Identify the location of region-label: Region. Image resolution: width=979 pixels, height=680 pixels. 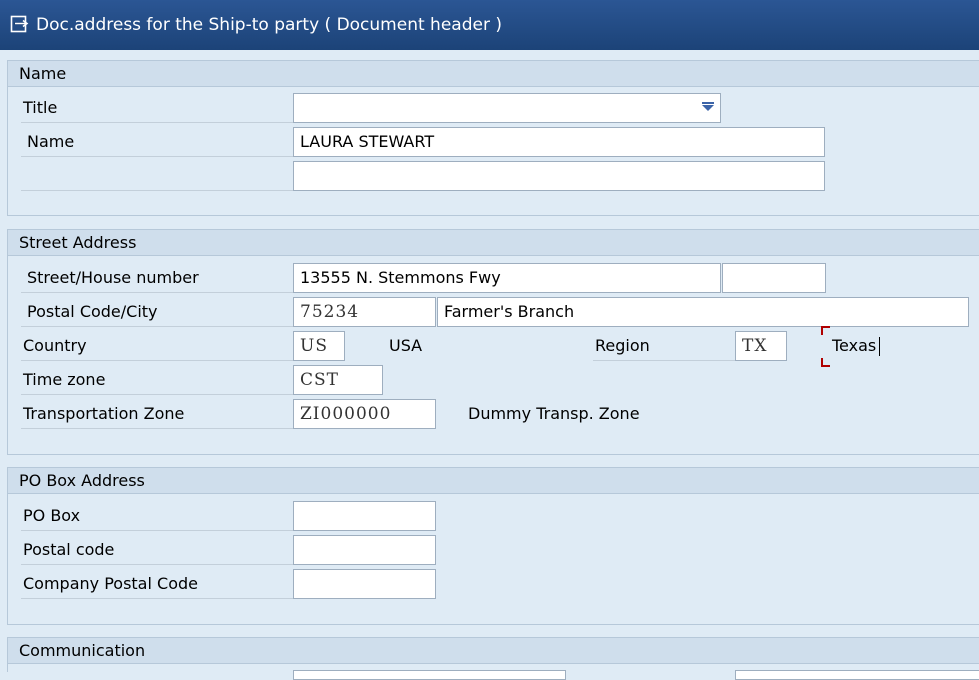
(664, 347).